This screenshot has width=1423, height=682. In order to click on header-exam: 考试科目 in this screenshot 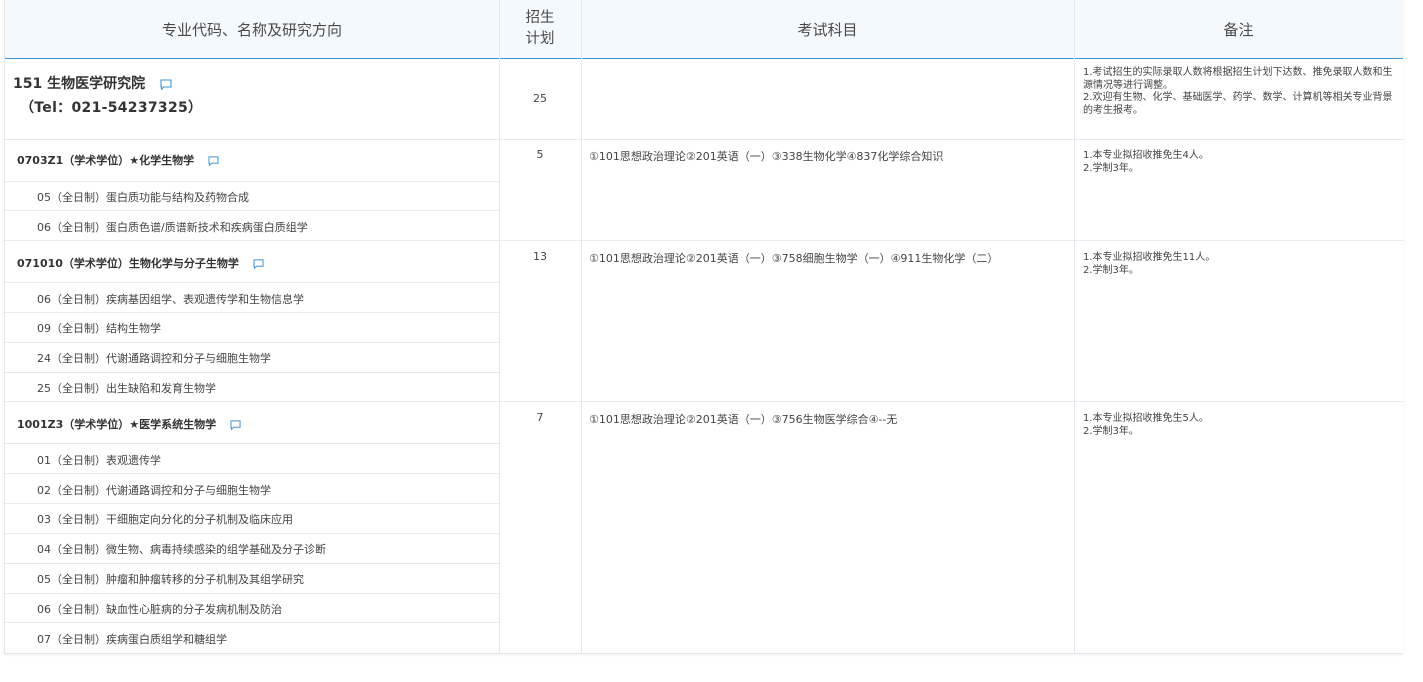, I will do `click(827, 29)`.